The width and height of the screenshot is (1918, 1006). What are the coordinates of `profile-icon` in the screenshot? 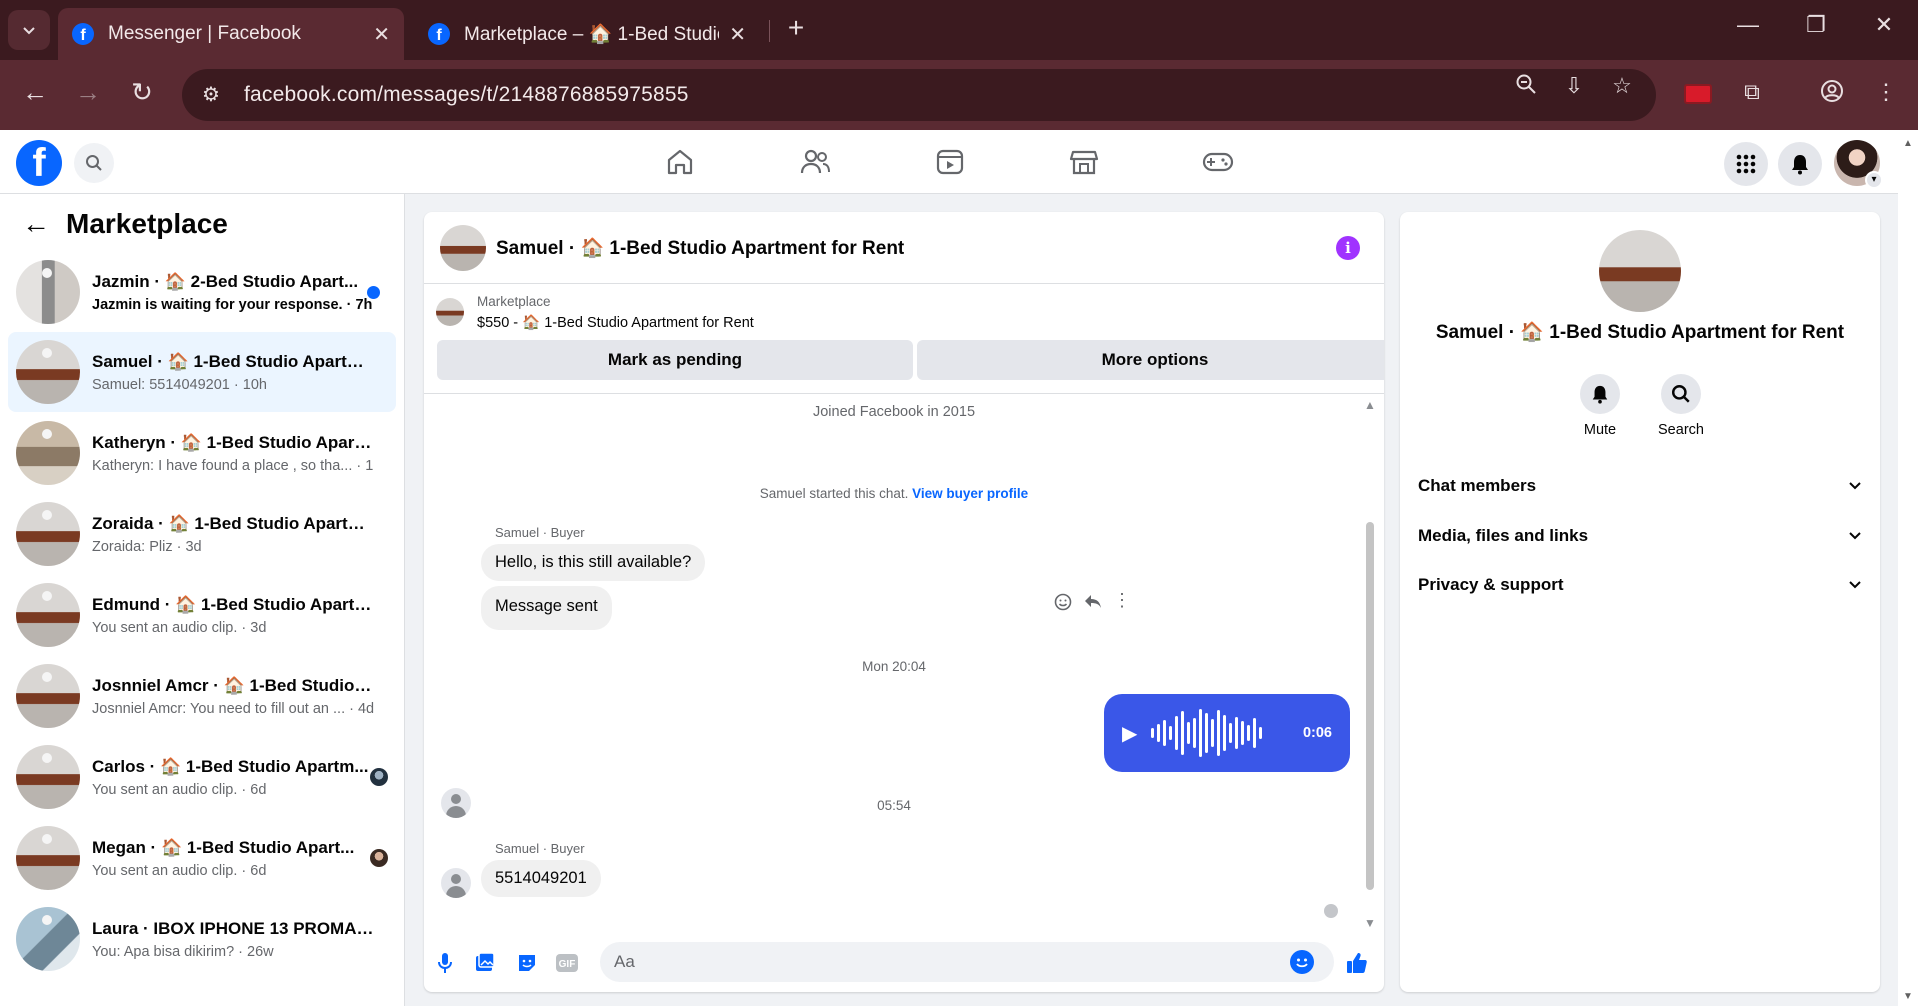 It's located at (1832, 94).